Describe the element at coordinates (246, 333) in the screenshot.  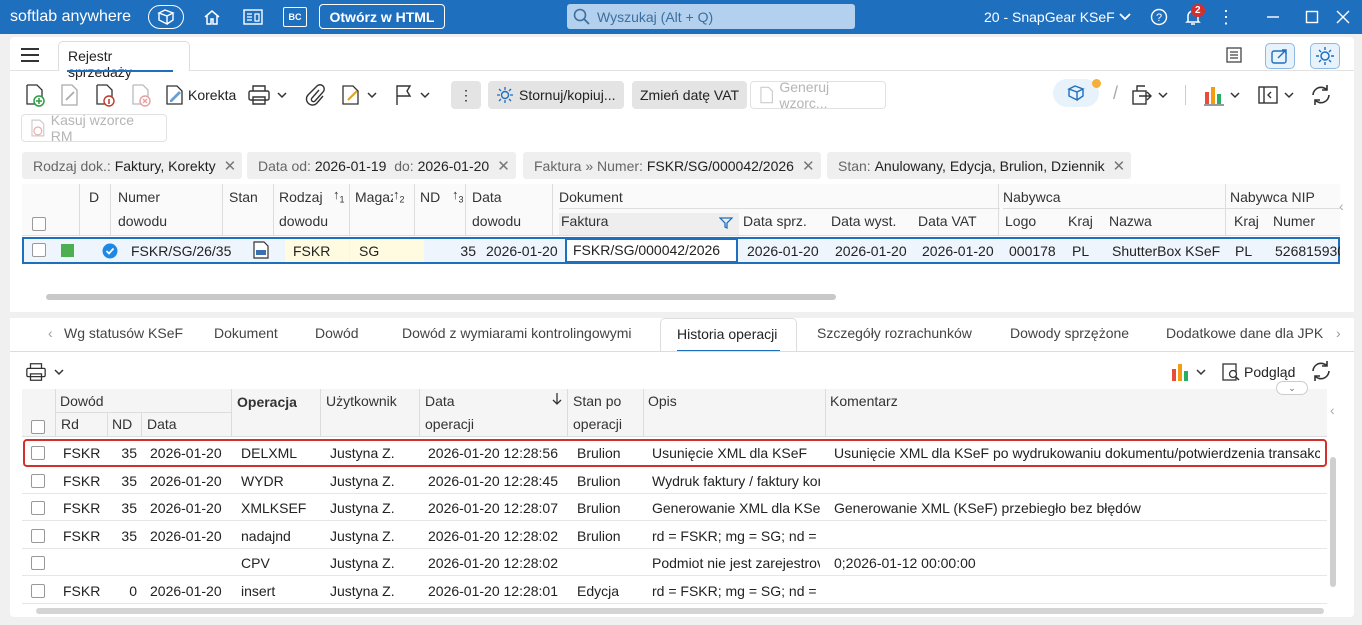
I see `tab-dokument: Dokument` at that location.